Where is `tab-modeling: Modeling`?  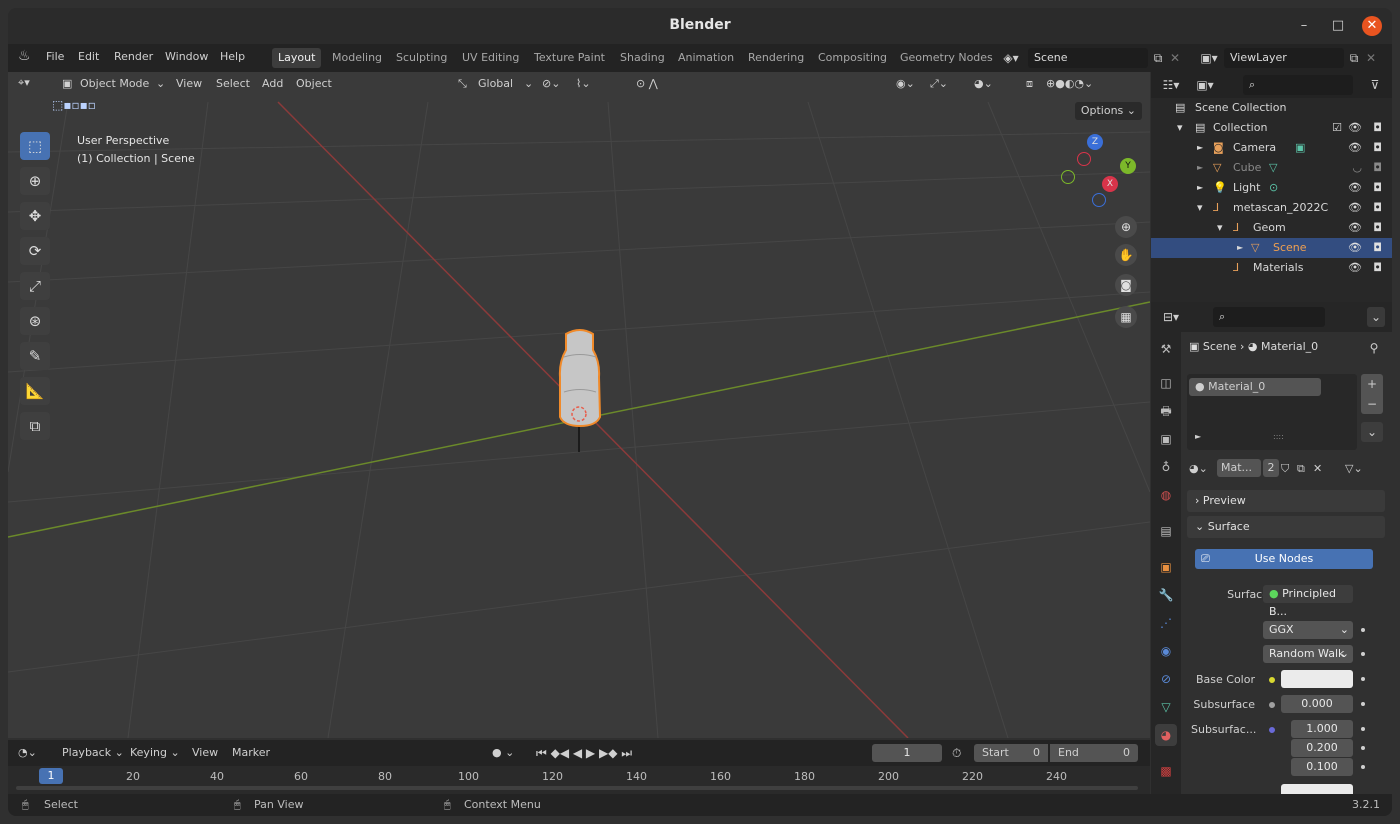 tab-modeling: Modeling is located at coordinates (357, 58).